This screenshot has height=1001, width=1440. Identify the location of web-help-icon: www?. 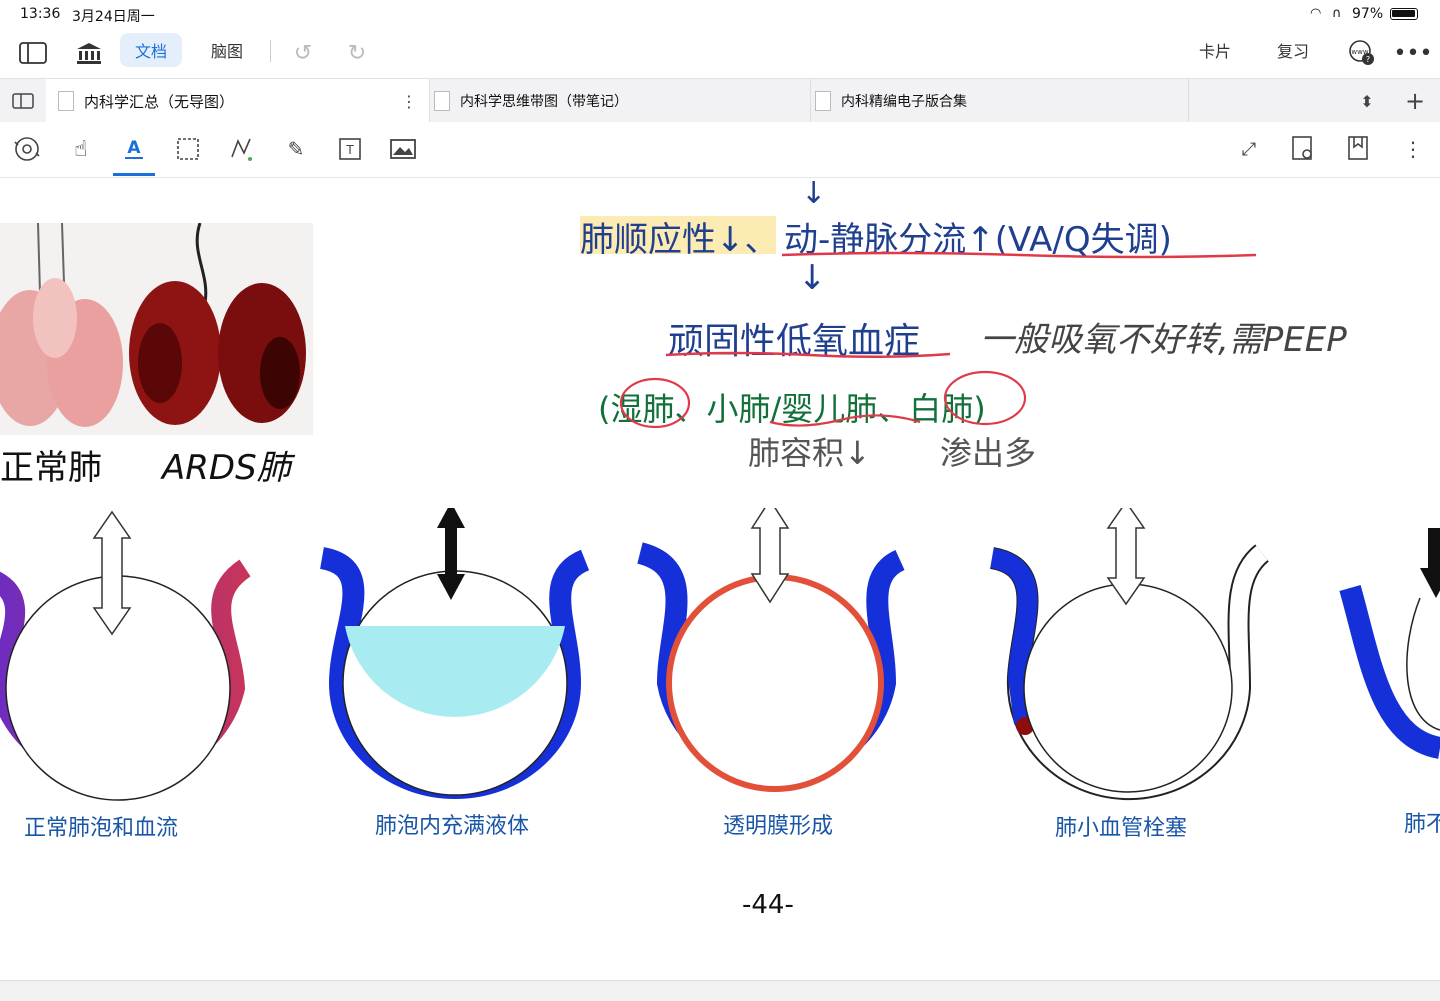
(1361, 53).